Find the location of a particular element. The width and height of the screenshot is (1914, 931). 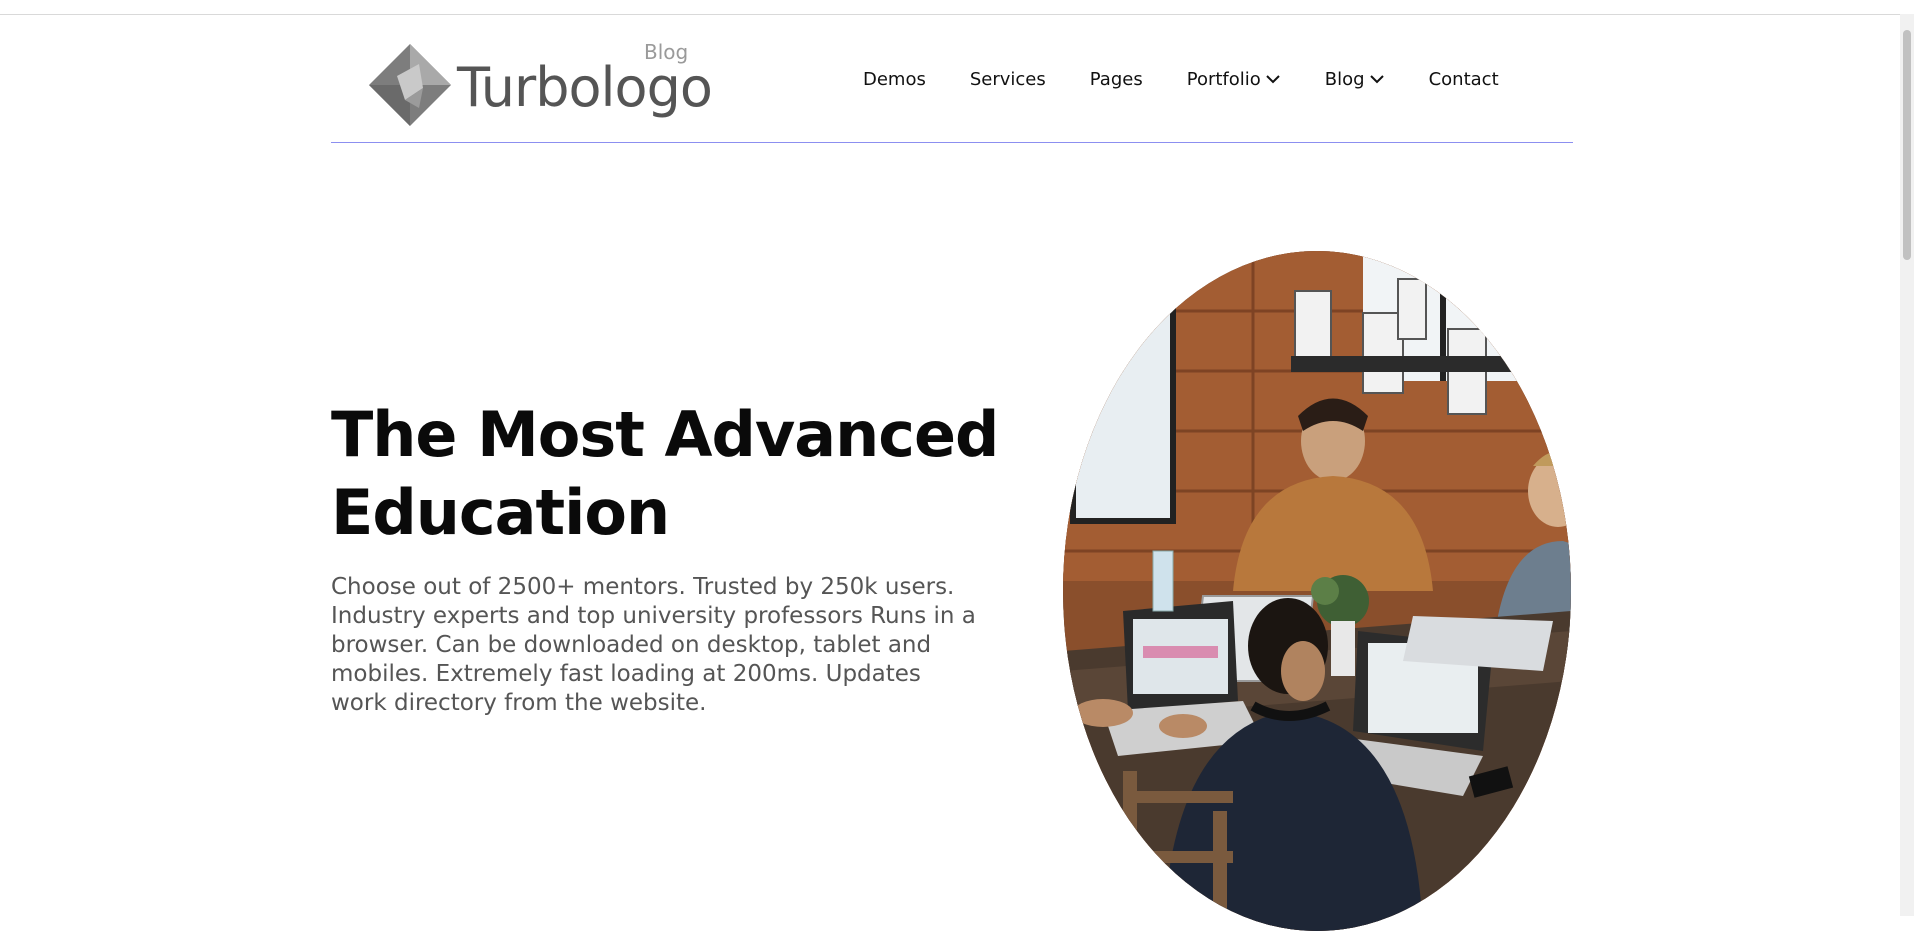

hero-title-line: Education is located at coordinates (500, 512).